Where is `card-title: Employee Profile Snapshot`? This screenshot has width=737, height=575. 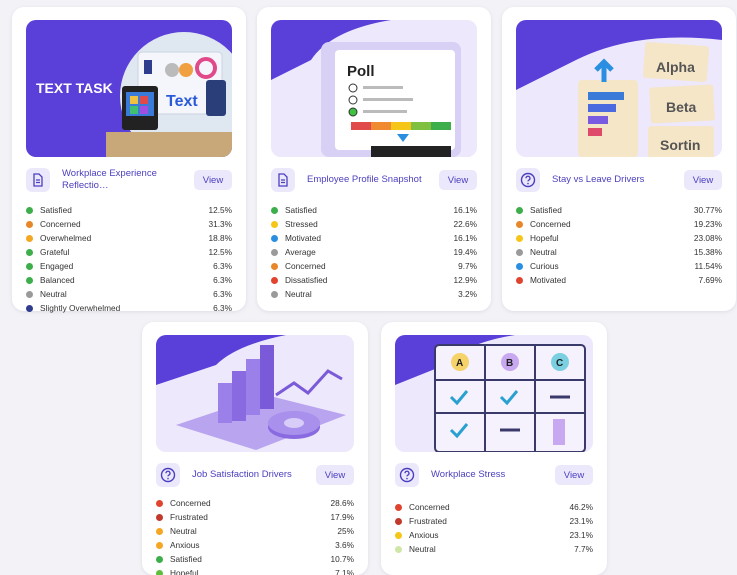
card-title: Employee Profile Snapshot is located at coordinates (367, 180).